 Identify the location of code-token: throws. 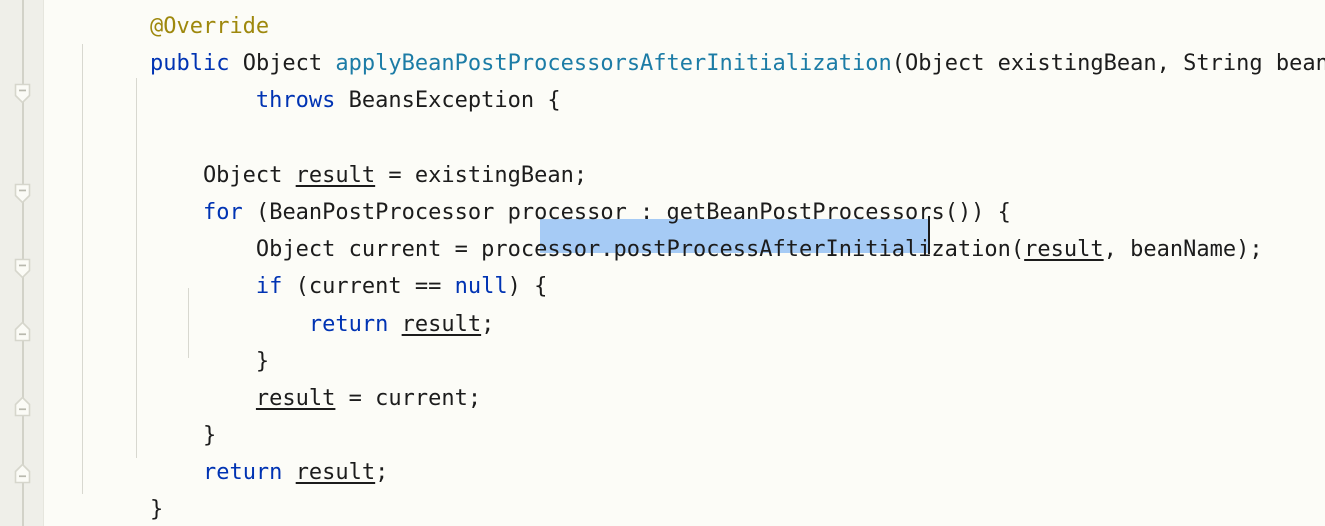
(295, 101).